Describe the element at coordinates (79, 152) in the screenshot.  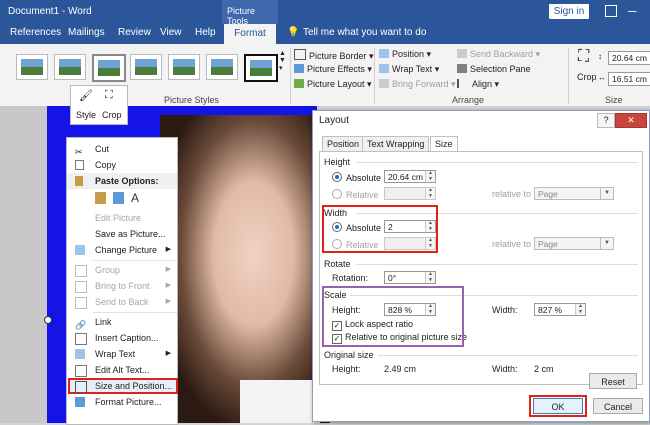
I see `scissors-icon: ✂` at that location.